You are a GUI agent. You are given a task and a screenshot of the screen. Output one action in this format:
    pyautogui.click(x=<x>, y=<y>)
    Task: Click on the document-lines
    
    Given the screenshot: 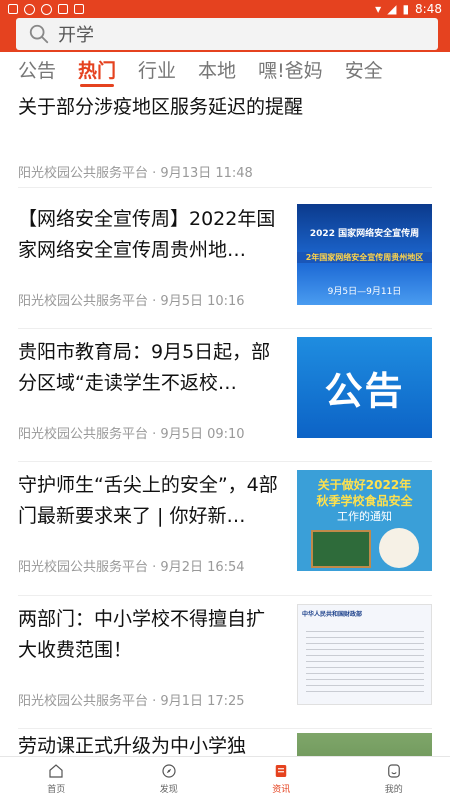 What is the action you would take?
    pyautogui.click(x=365, y=664)
    